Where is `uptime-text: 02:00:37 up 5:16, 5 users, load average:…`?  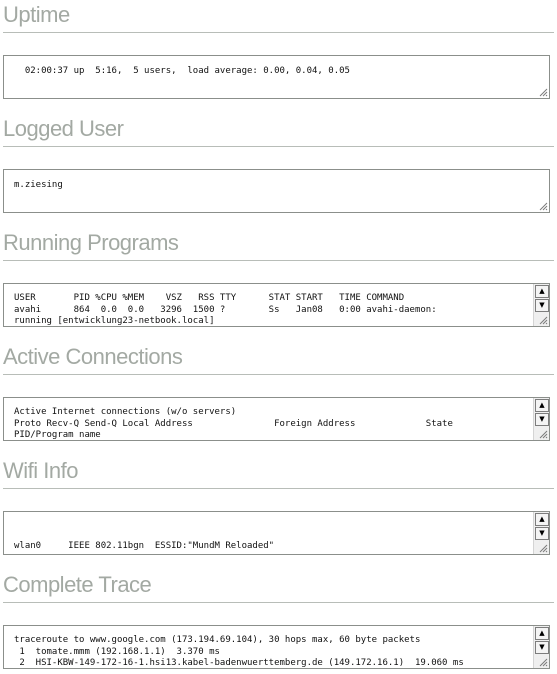 uptime-text: 02:00:37 up 5:16, 5 users, load average:… is located at coordinates (182, 71).